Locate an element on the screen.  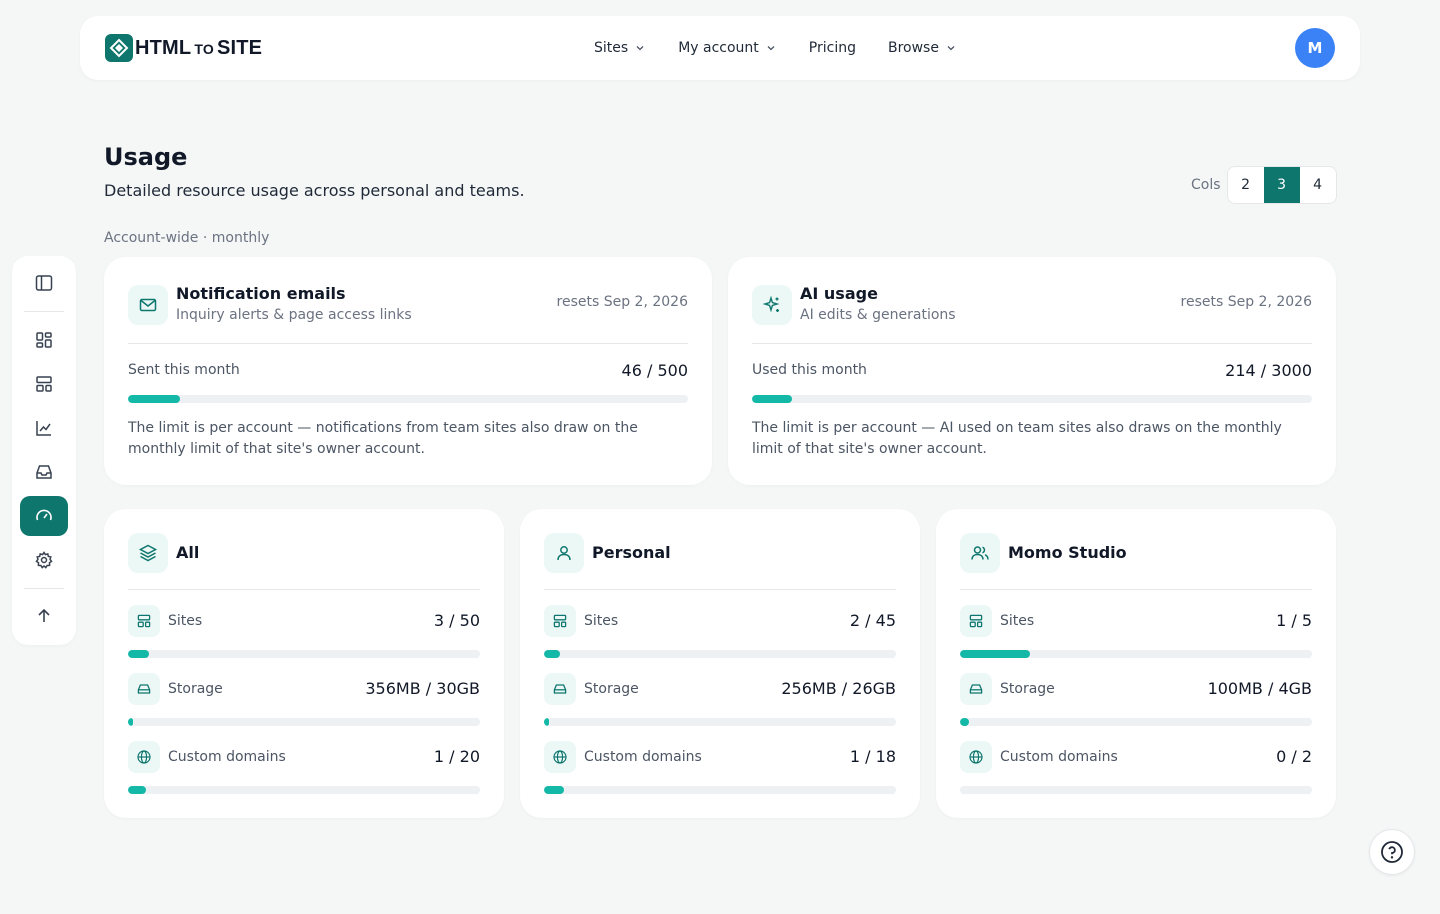
card-title: Notification emails is located at coordinates (261, 293).